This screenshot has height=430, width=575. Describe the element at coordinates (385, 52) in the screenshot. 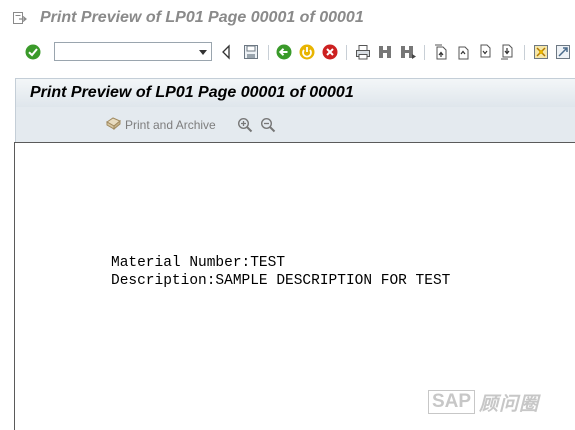

I see `find-icon` at that location.